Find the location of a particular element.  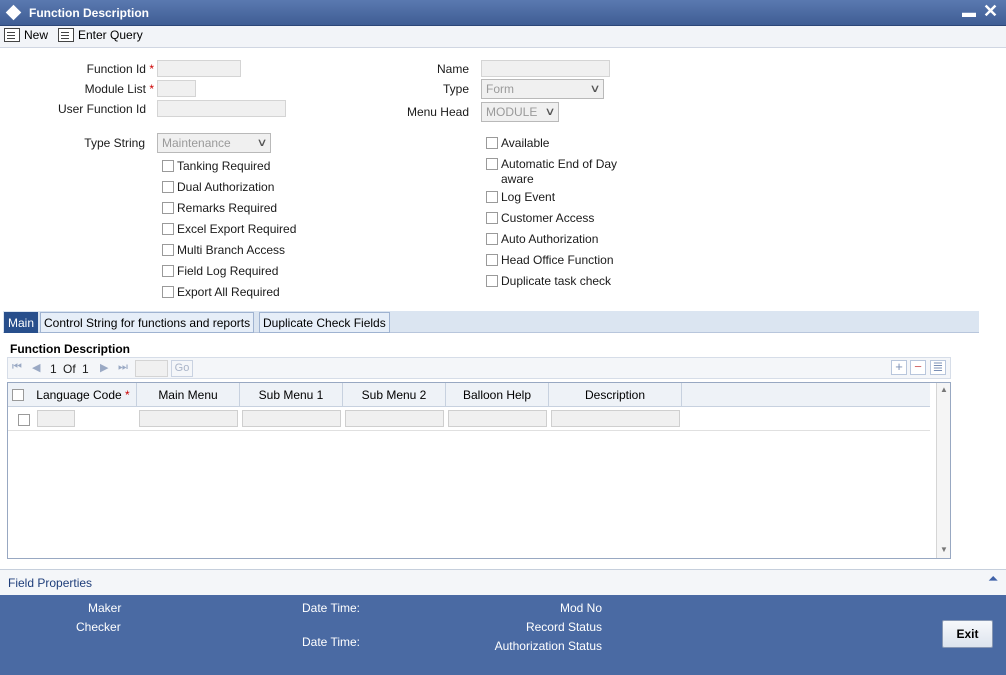

scroll-up-icon: ▲ is located at coordinates (944, 389).